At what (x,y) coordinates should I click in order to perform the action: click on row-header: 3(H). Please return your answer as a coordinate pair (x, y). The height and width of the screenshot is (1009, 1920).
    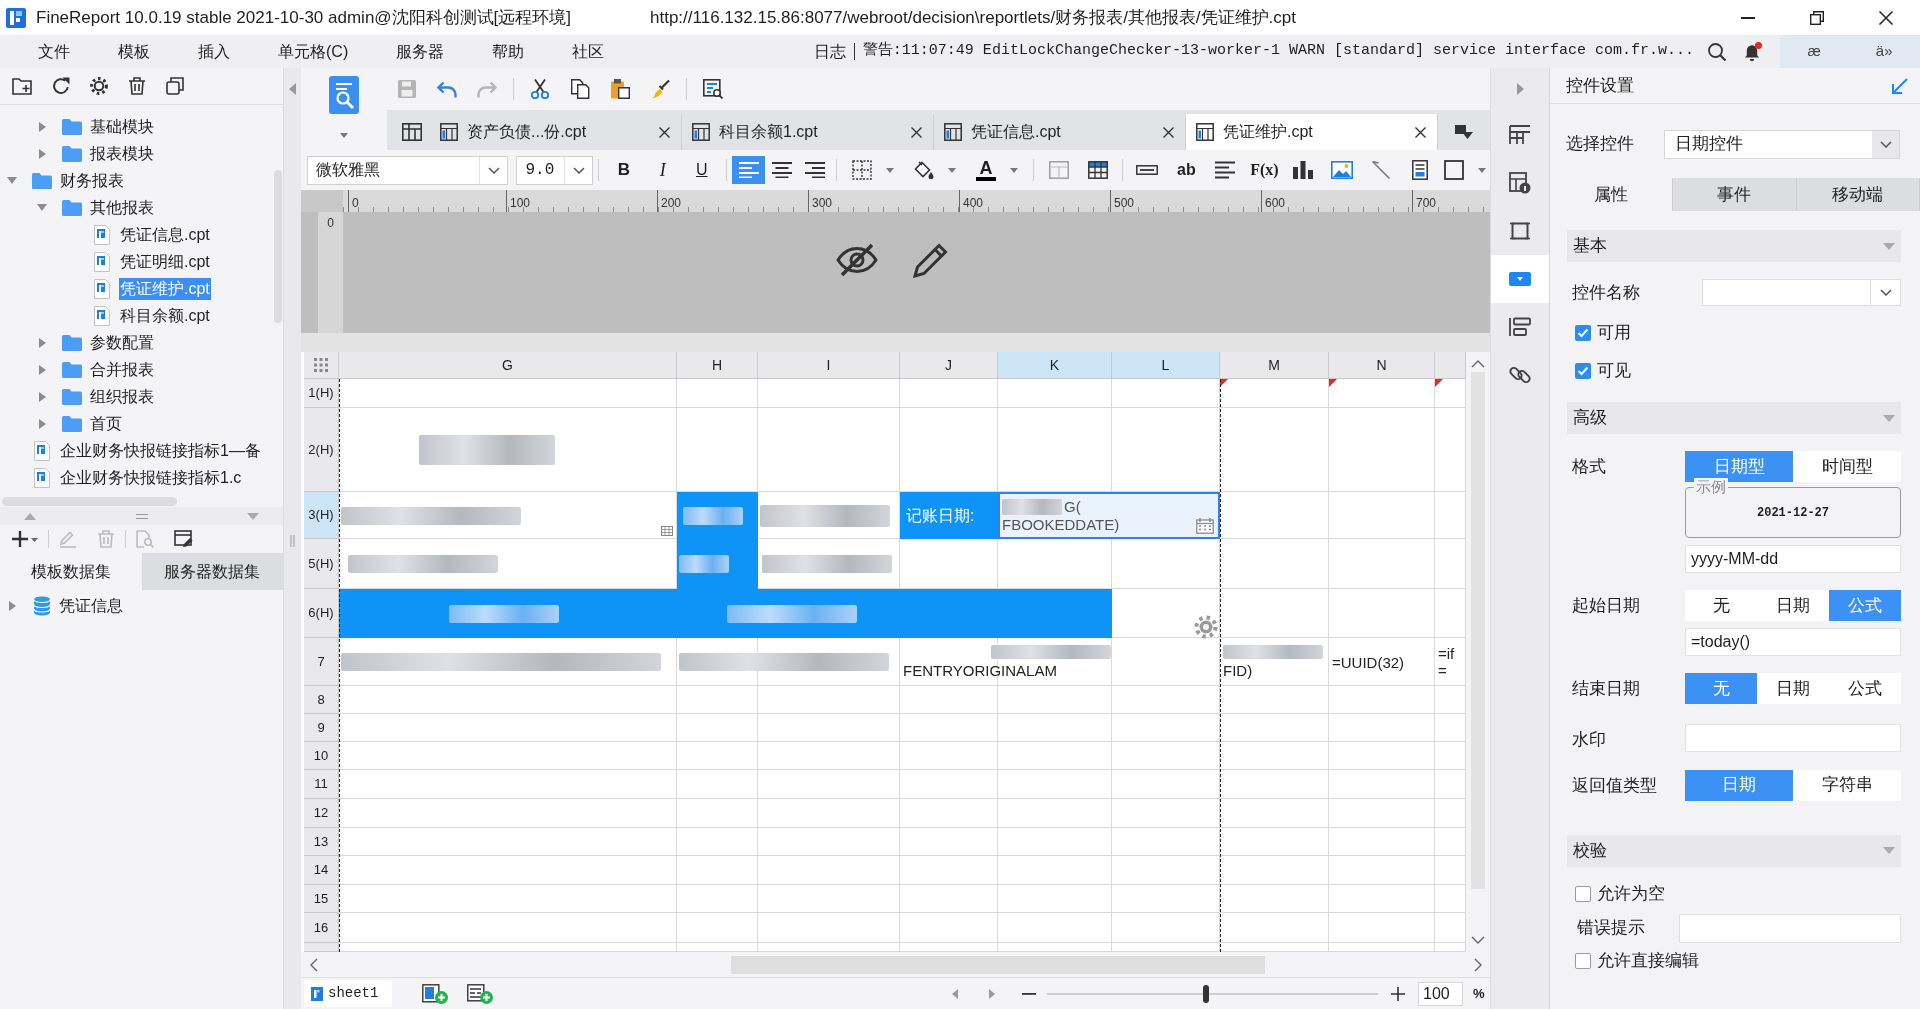
    Looking at the image, I should click on (321, 515).